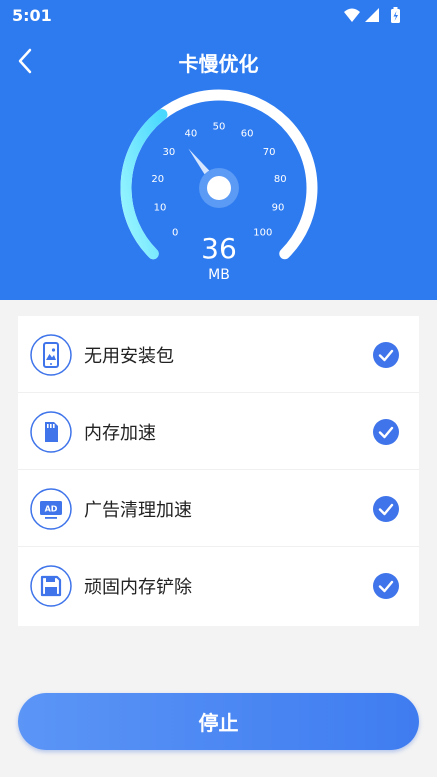 Image resolution: width=437 pixels, height=777 pixels. Describe the element at coordinates (218, 508) in the screenshot. I see `list-item: AD 广告清理加速` at that location.